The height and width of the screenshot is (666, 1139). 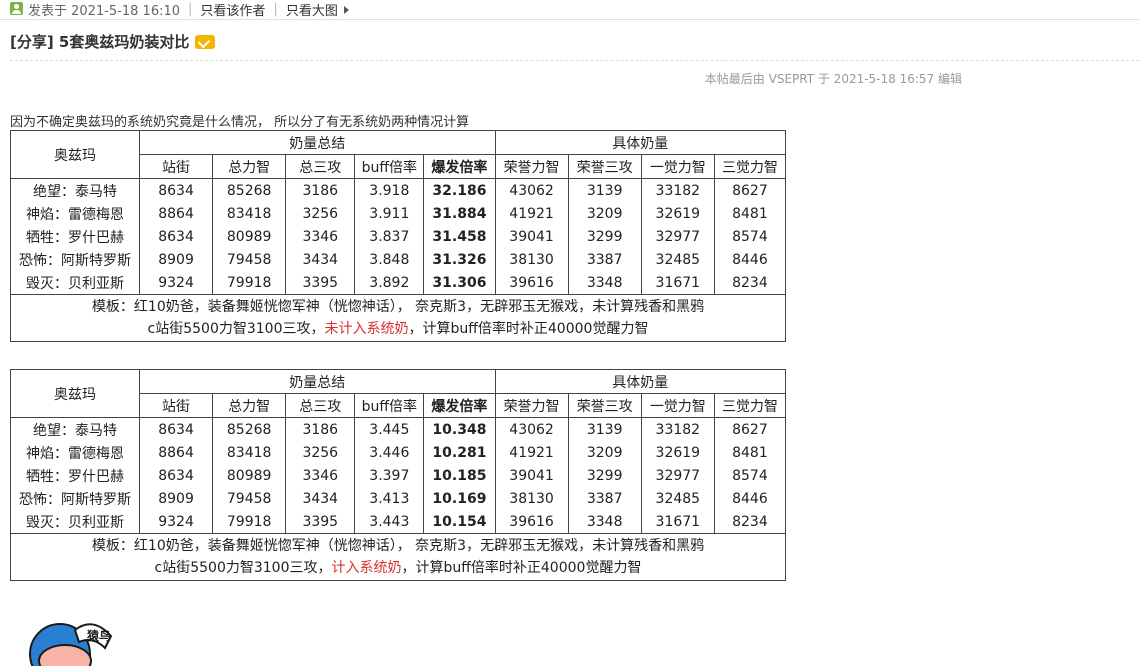 I want to click on row-header: 奥兹玛, so click(x=75, y=154).